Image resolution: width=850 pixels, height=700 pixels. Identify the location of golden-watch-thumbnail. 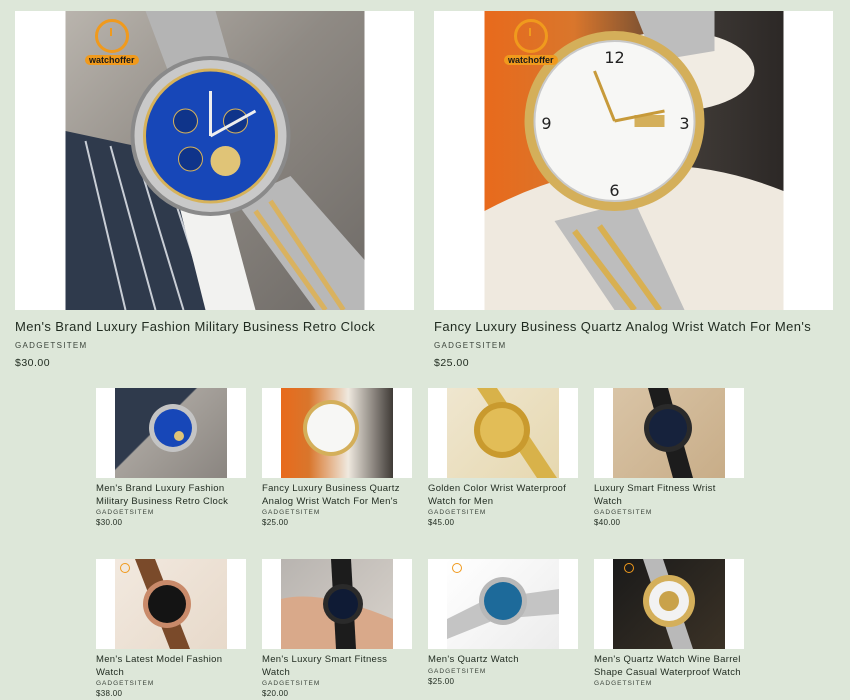
(503, 433).